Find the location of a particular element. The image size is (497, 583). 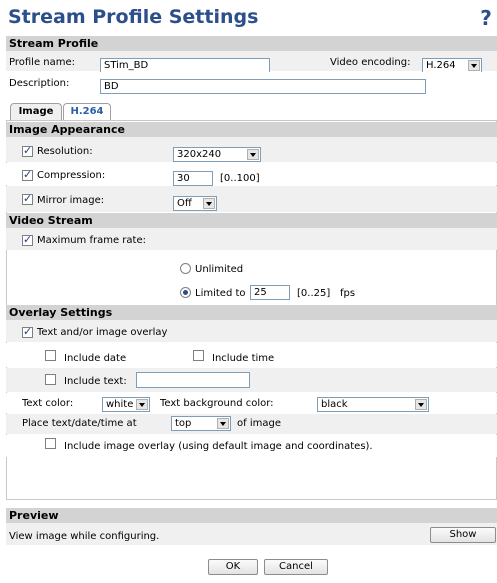

include-date-checkbox is located at coordinates (50, 355).